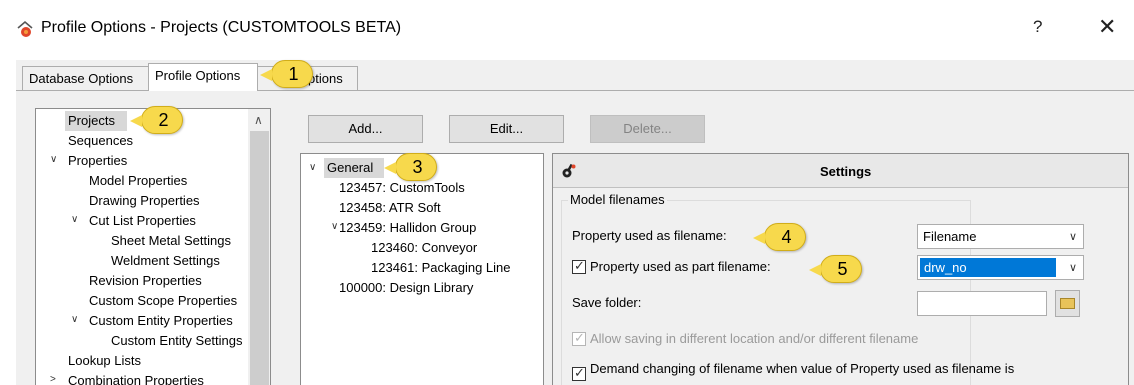 The height and width of the screenshot is (385, 1134). What do you see at coordinates (198, 75) in the screenshot?
I see `tab-label: Profile Options` at bounding box center [198, 75].